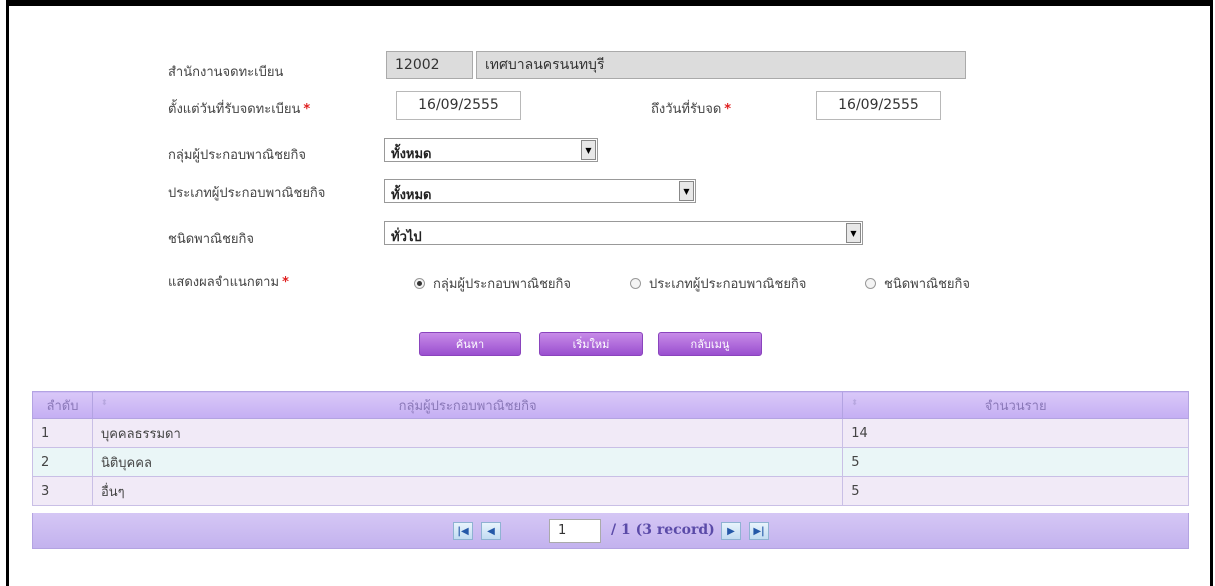 The image size is (1215, 586). Describe the element at coordinates (62, 491) in the screenshot. I see `row-order: 3` at that location.